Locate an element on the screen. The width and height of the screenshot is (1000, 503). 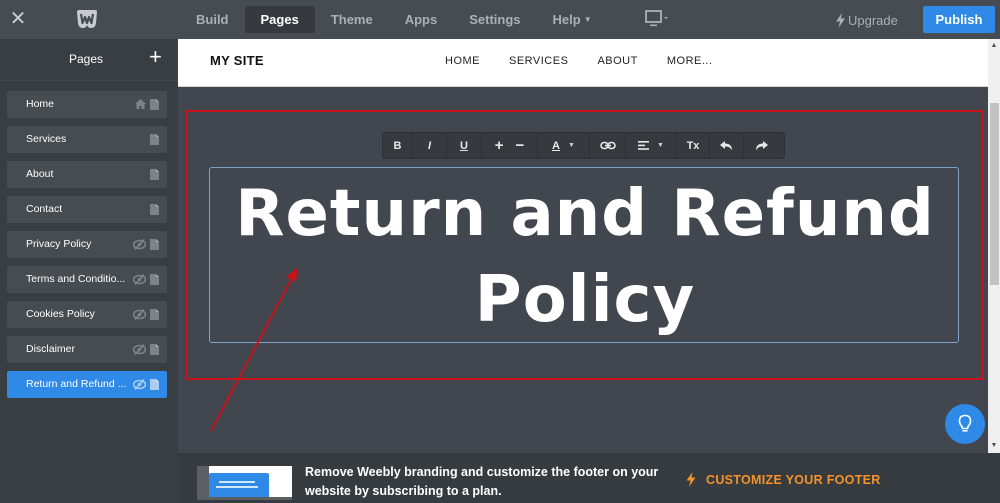
tab-help: Help ▼ is located at coordinates (572, 19).